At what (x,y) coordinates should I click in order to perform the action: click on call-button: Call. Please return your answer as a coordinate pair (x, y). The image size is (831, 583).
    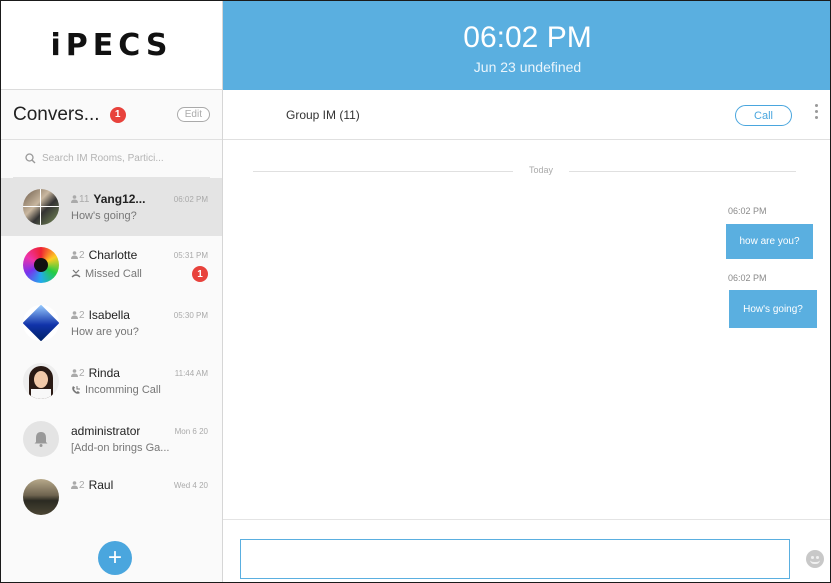
    Looking at the image, I should click on (763, 115).